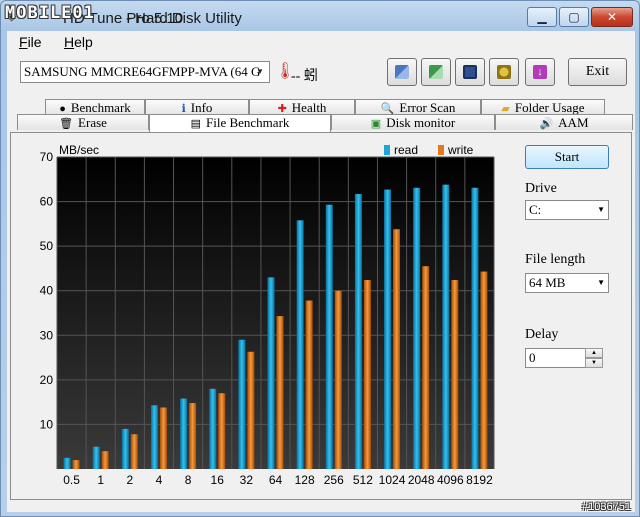 Image resolution: width=640 pixels, height=517 pixels. I want to click on window-title-text: Hard Disk Utility, so click(188, 18).